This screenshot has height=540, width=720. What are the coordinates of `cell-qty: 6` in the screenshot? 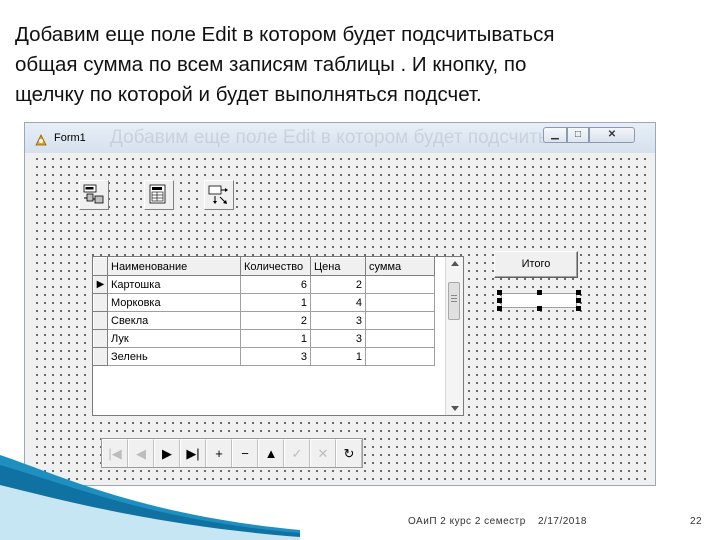 It's located at (275, 284).